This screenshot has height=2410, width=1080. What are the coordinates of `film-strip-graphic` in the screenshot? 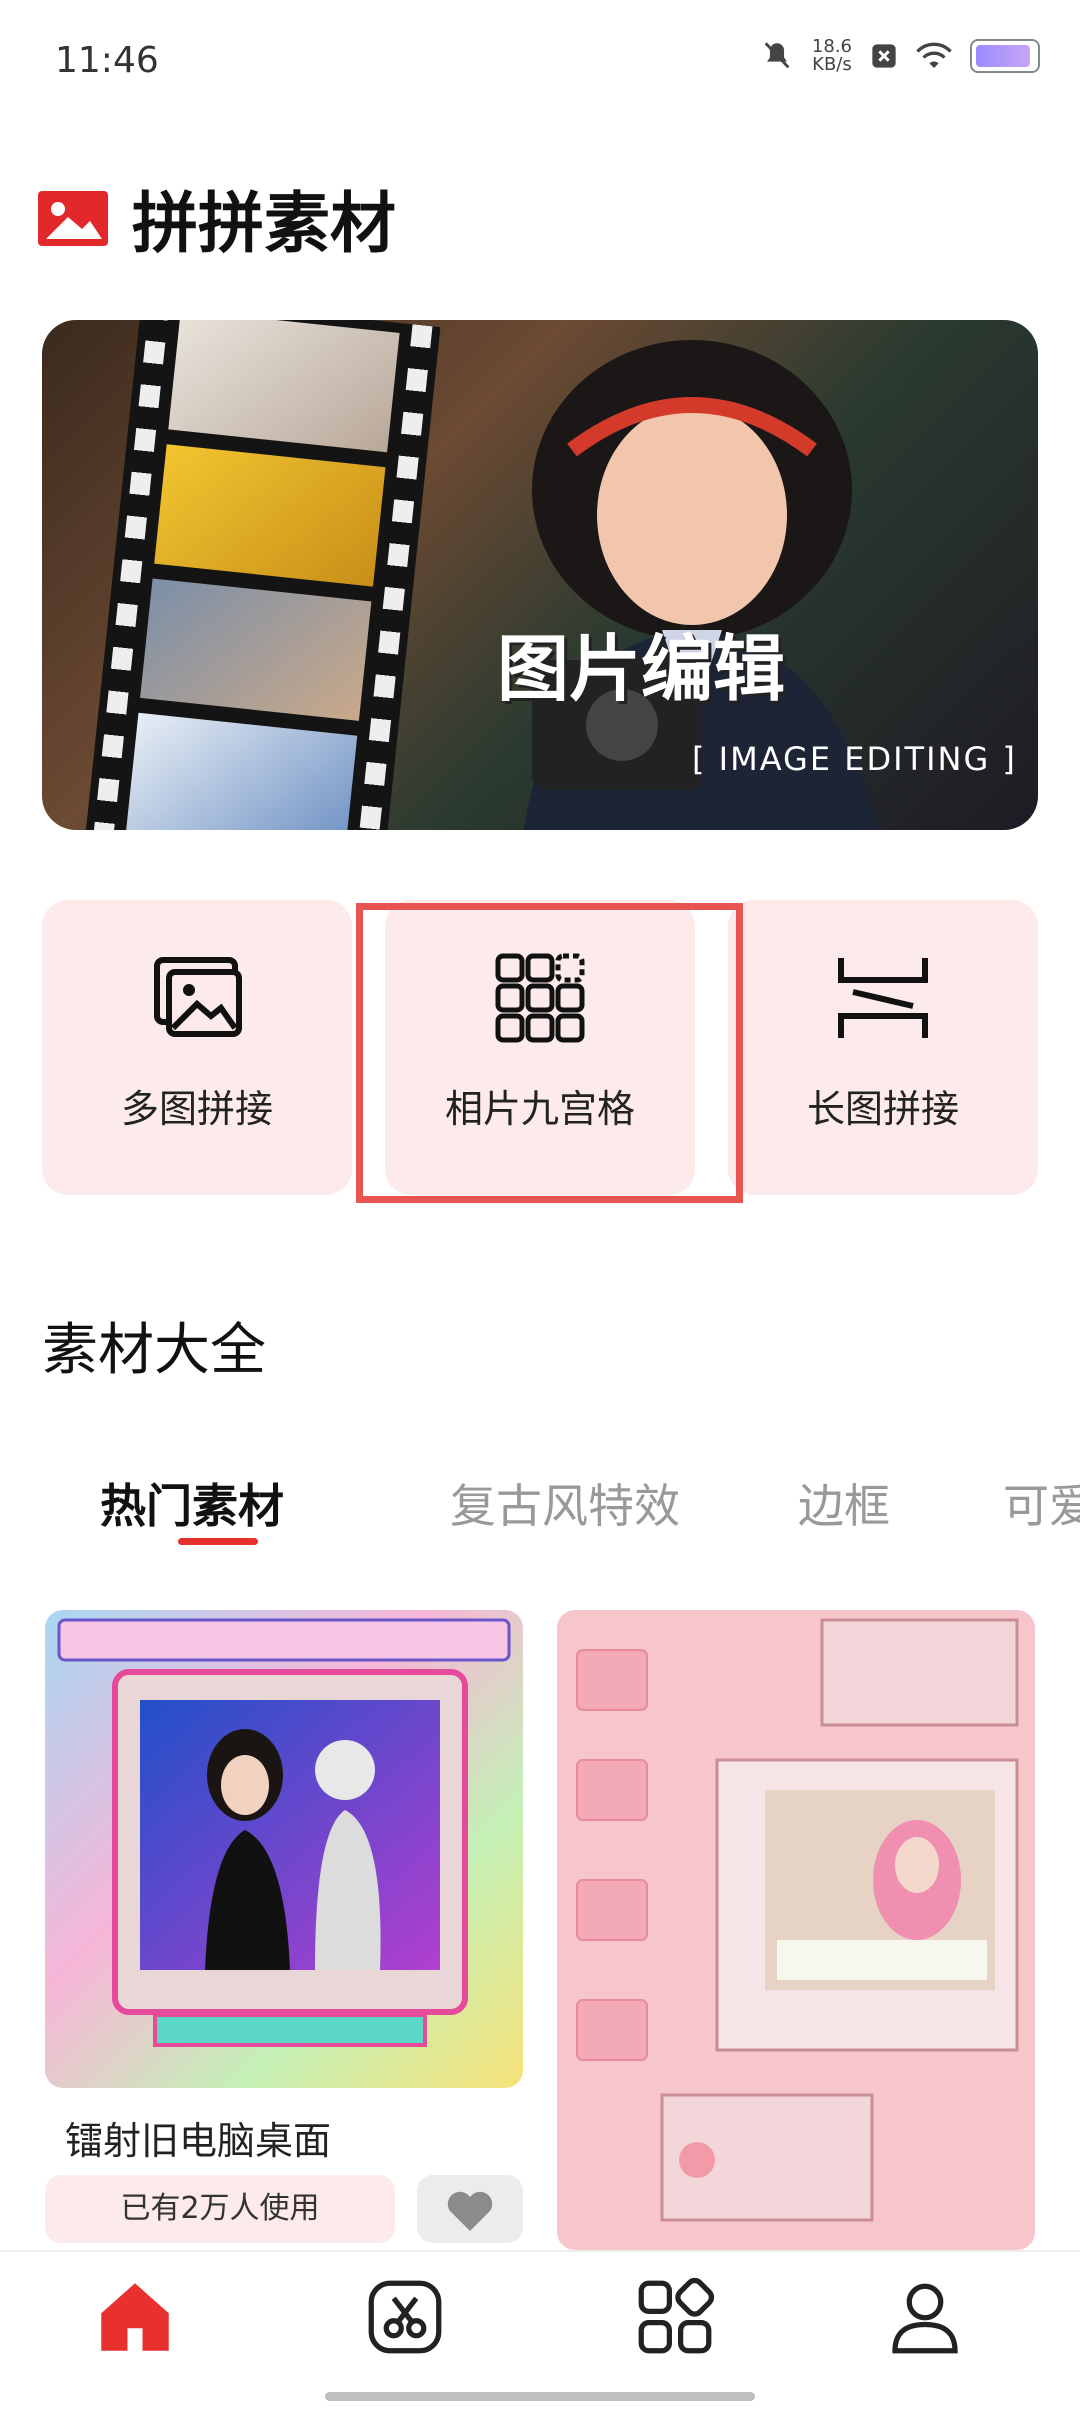 It's located at (262, 575).